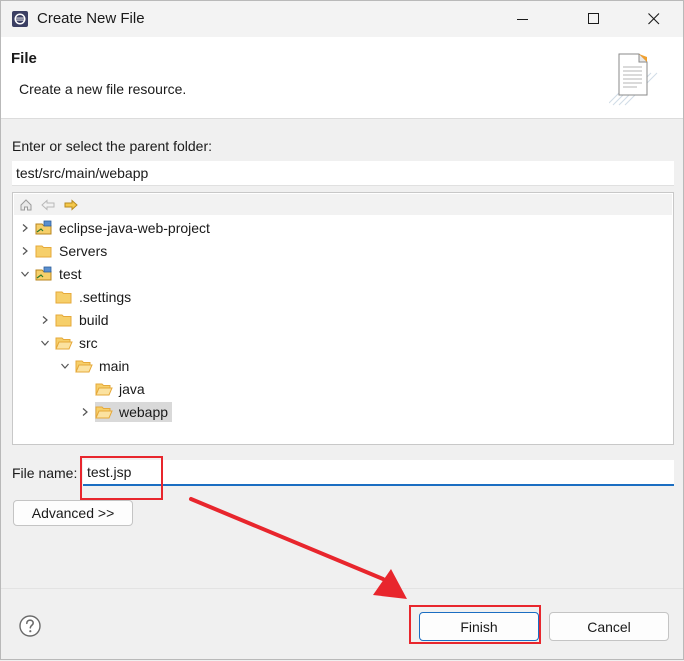  What do you see at coordinates (24, 58) in the screenshot?
I see `page-title: File` at bounding box center [24, 58].